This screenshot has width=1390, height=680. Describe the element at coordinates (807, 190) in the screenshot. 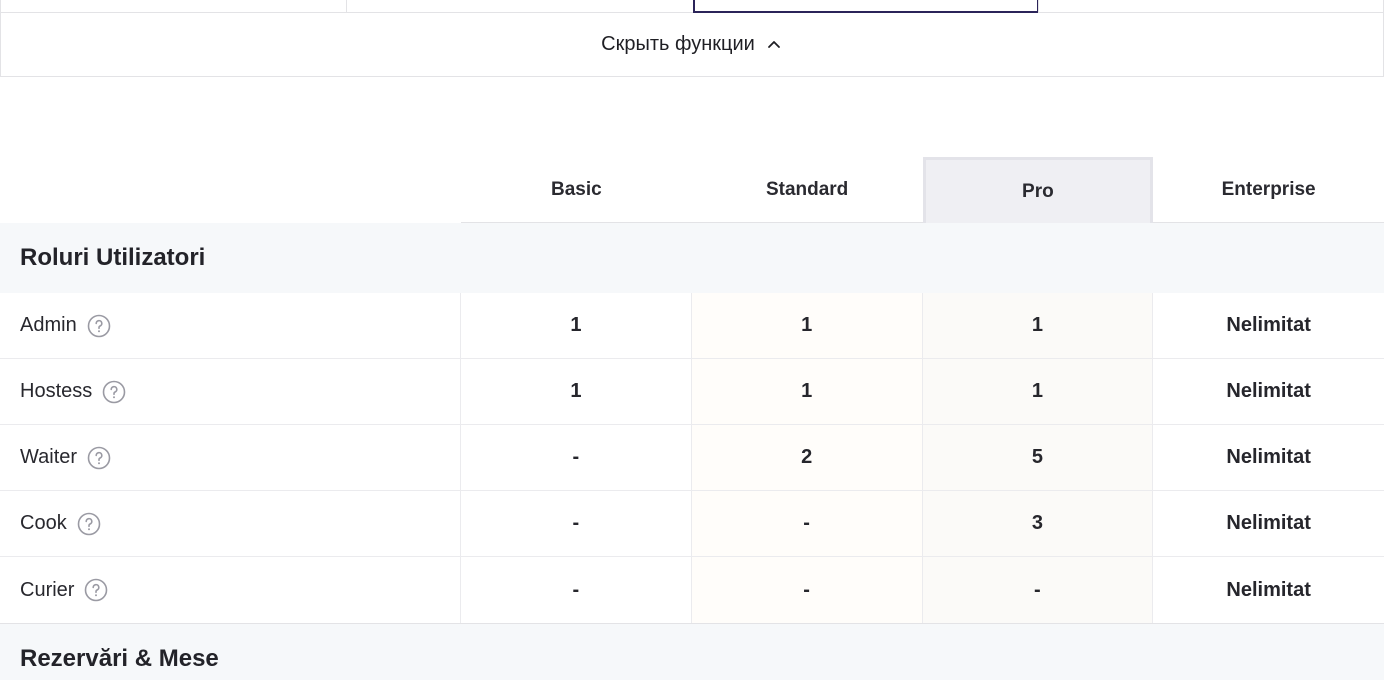

I see `plan-header-standard: Standard` at that location.